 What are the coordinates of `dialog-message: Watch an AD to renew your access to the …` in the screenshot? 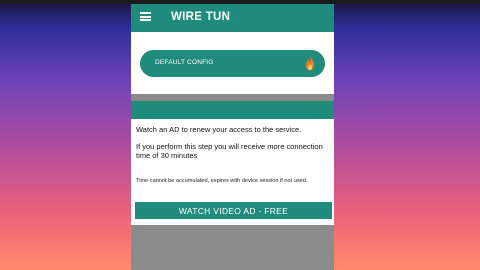 It's located at (219, 129).